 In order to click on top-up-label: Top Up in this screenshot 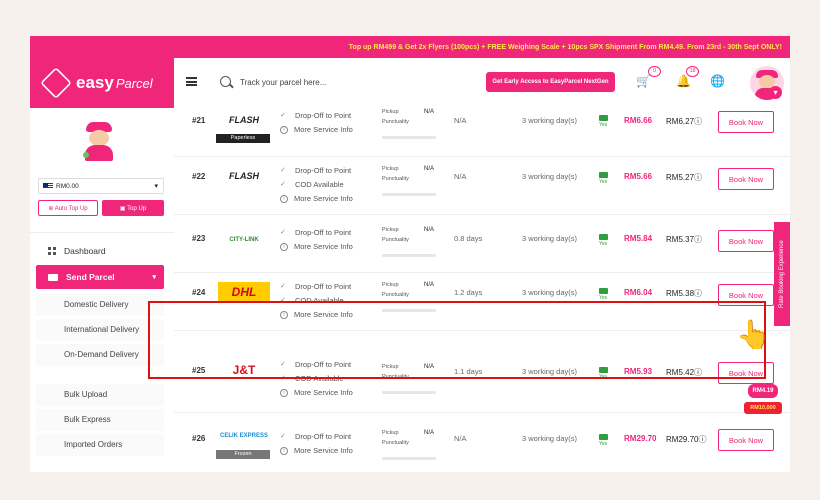, I will do `click(137, 208)`.